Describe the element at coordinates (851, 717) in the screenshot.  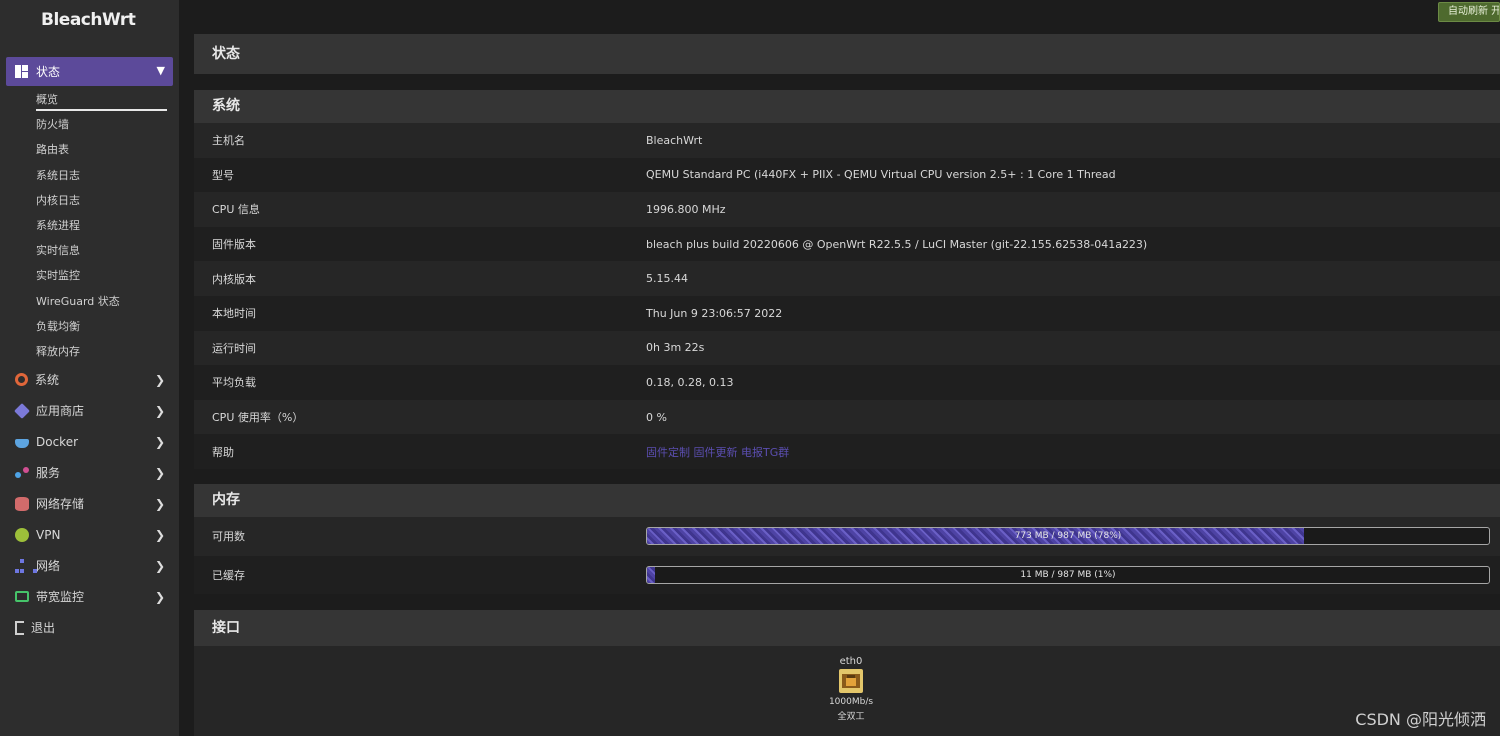
I see `port-duplex: 全双工` at that location.